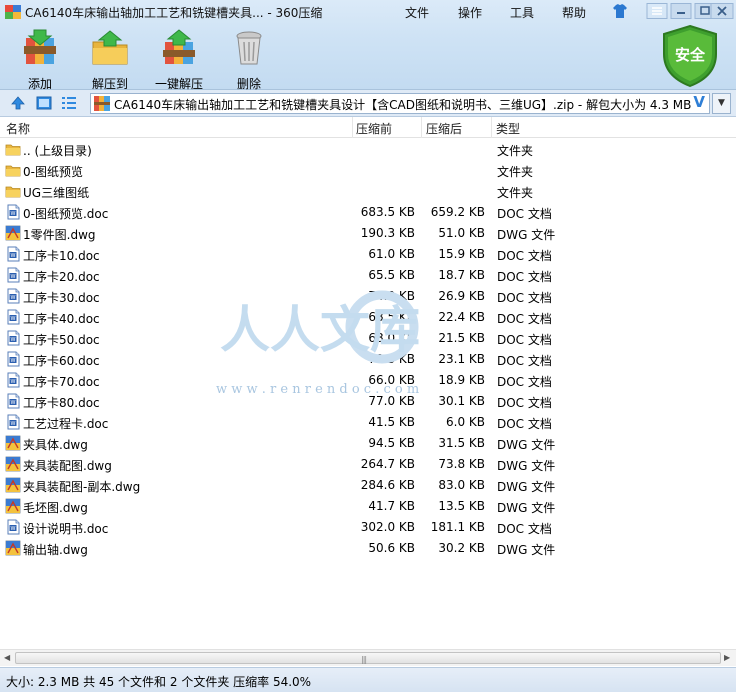 The width and height of the screenshot is (736, 692). What do you see at coordinates (620, 11) in the screenshot?
I see `skin-shirt-icon` at bounding box center [620, 11].